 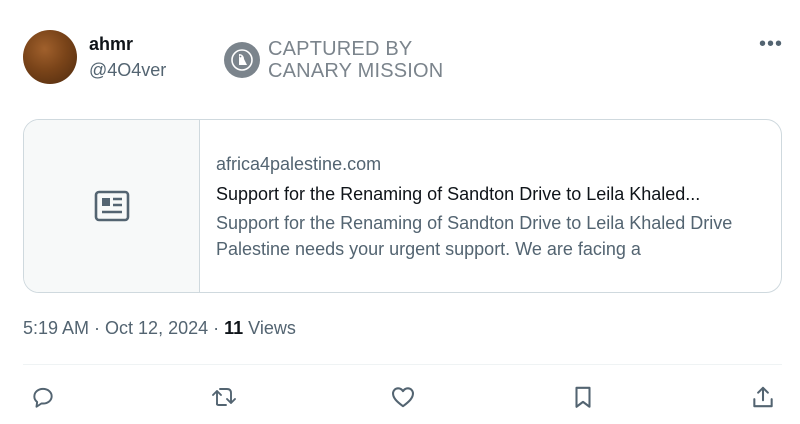 I want to click on reply-icon, so click(x=43, y=397).